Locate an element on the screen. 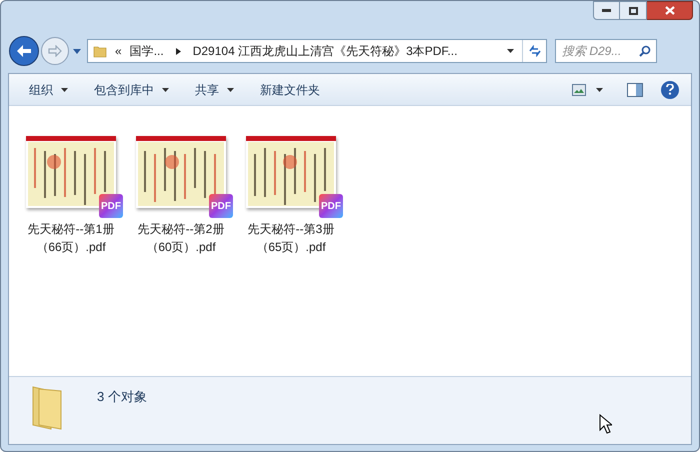  file-name: 先天秘符--第1册（66页）.pdf is located at coordinates (71, 238).